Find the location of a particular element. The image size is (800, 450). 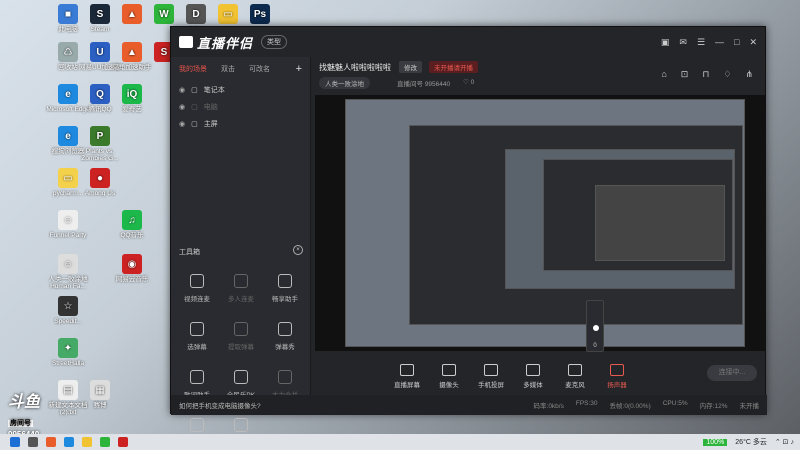

message-icon: ✉ is located at coordinates (683, 42).